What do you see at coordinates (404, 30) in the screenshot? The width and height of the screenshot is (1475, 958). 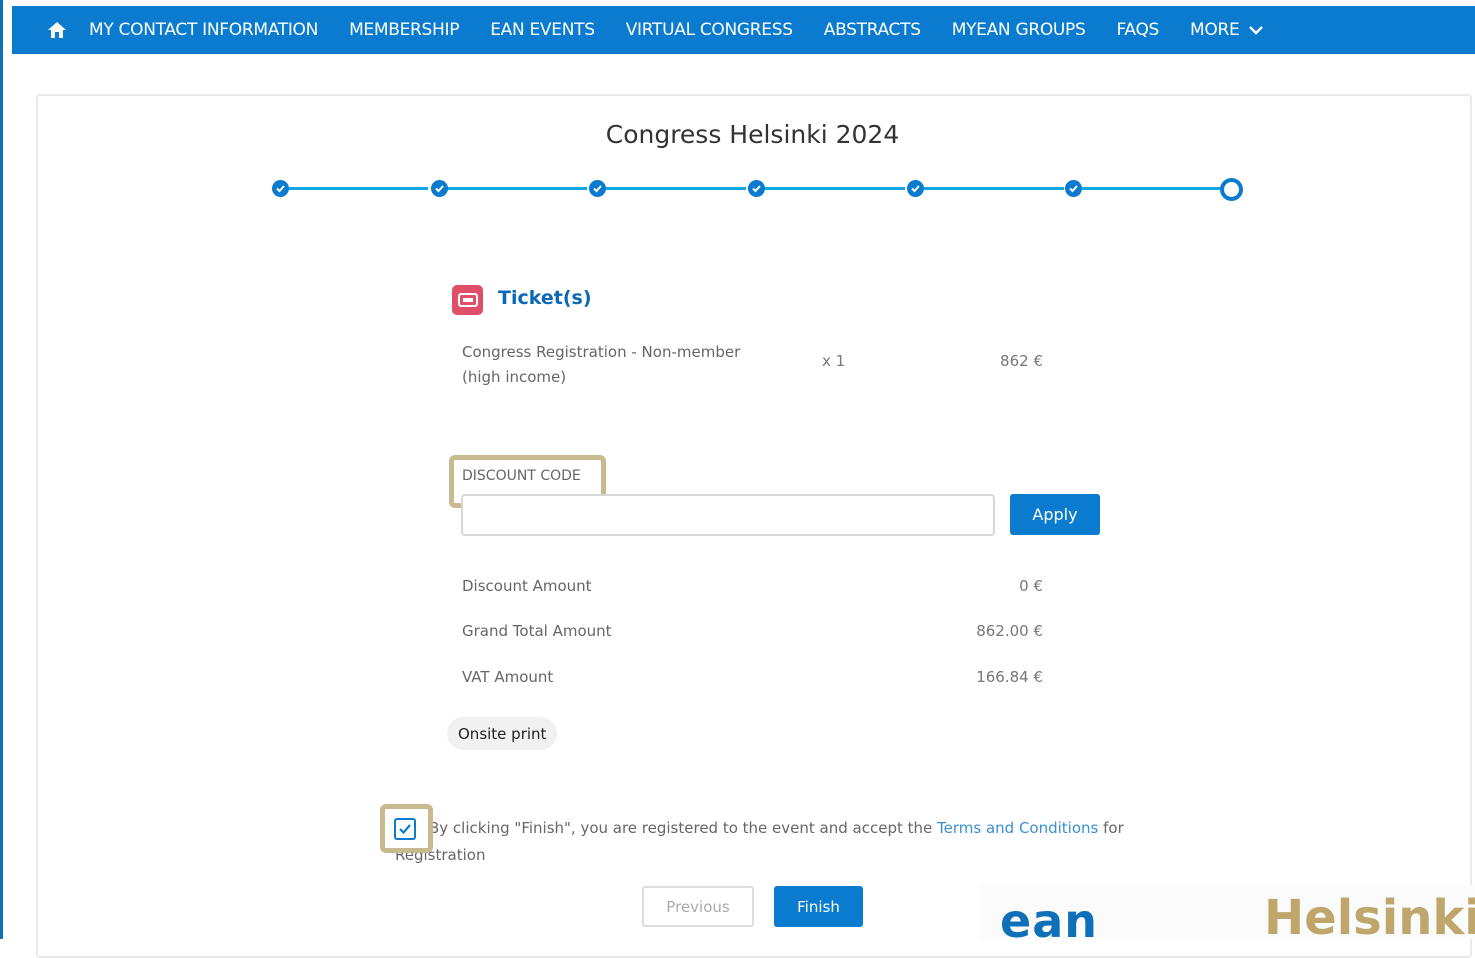 I see `nav-item-membership: MEMBERSHIP` at bounding box center [404, 30].